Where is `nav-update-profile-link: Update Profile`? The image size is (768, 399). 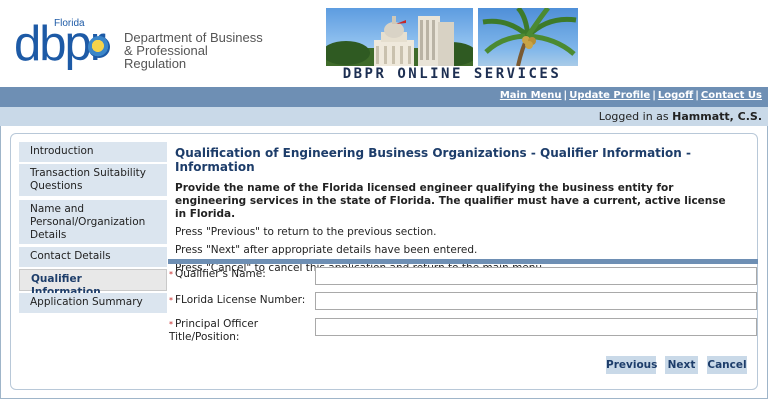
nav-update-profile-link: Update Profile is located at coordinates (609, 95).